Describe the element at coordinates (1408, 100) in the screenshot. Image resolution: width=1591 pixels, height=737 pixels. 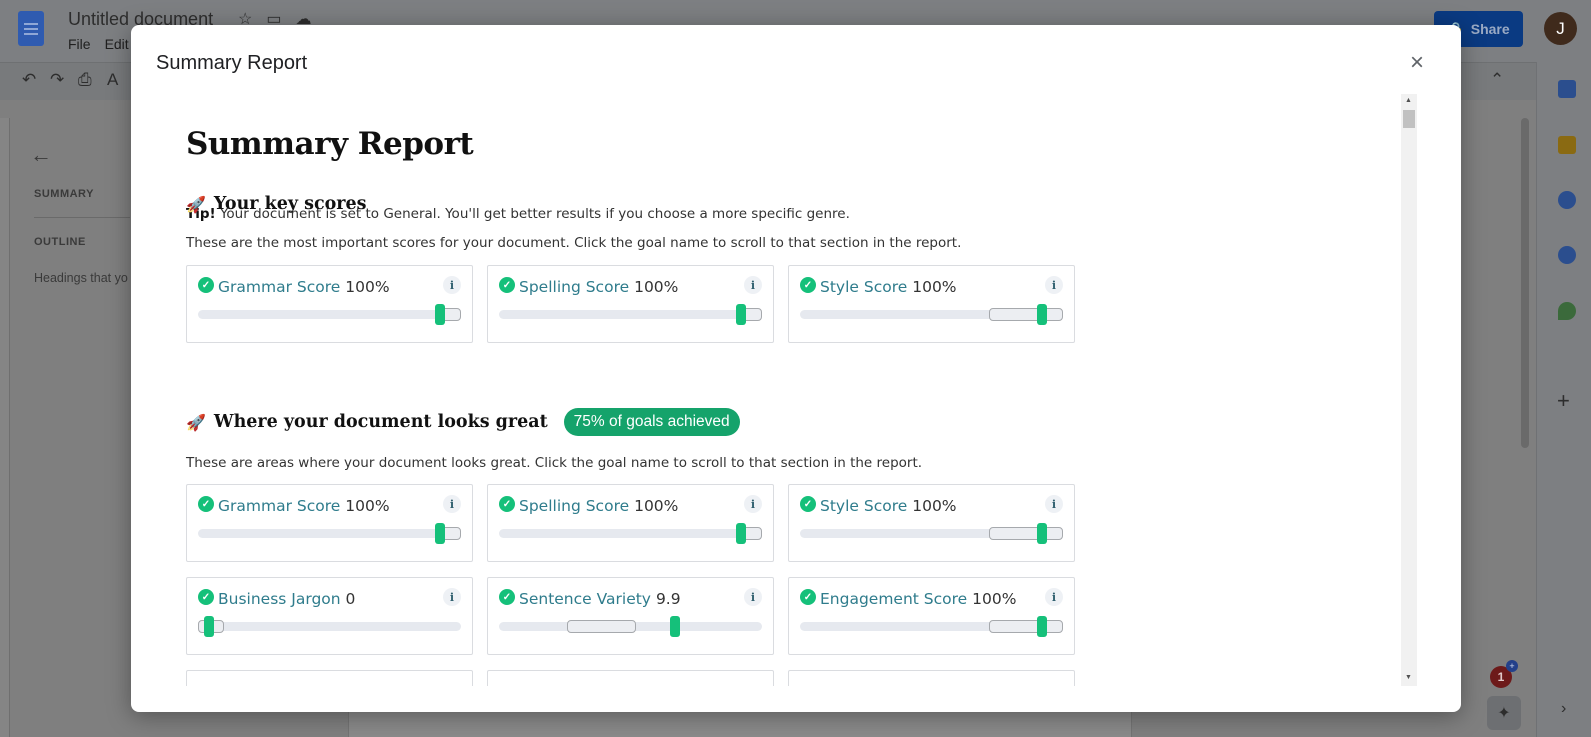
I see `scroll-up-icon: ▲` at that location.